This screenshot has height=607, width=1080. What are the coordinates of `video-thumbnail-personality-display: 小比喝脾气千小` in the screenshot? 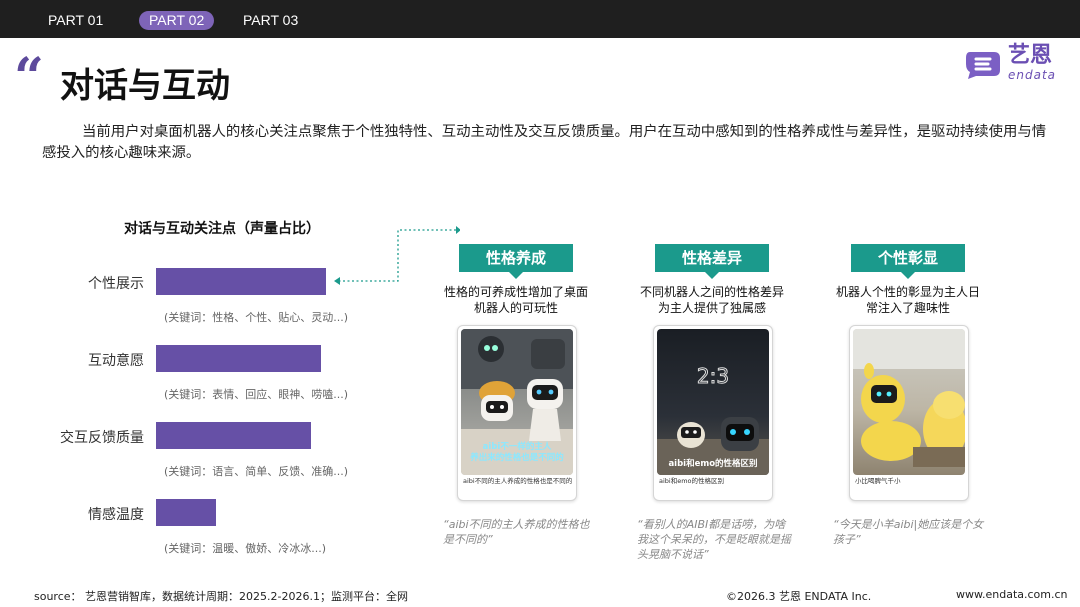 It's located at (909, 413).